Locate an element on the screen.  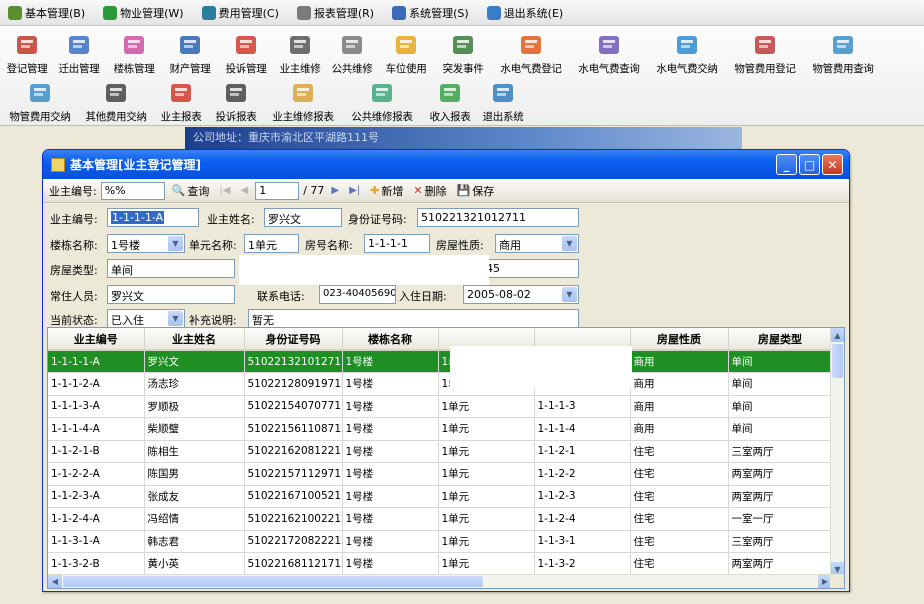
room-area-input: 45 is located at coordinates (530, 268).